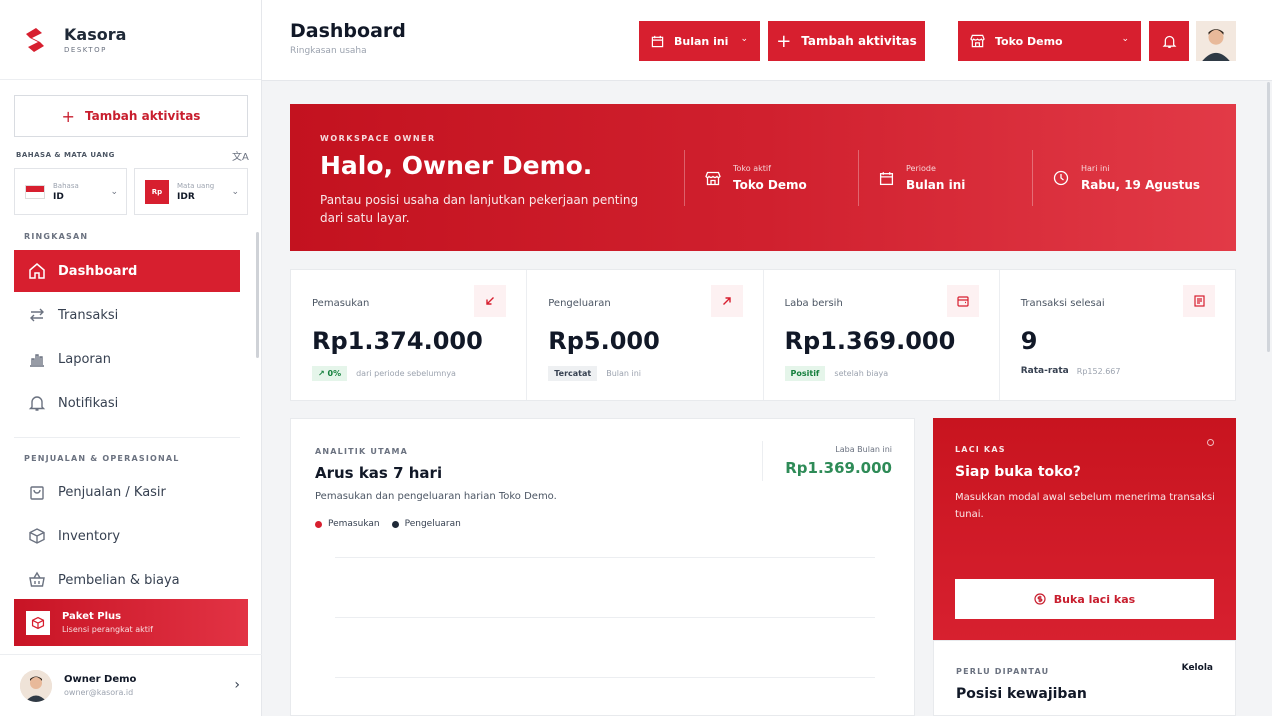 The width and height of the screenshot is (1272, 716). I want to click on sidebar-item-label: Penjualan / Kasir, so click(112, 492).